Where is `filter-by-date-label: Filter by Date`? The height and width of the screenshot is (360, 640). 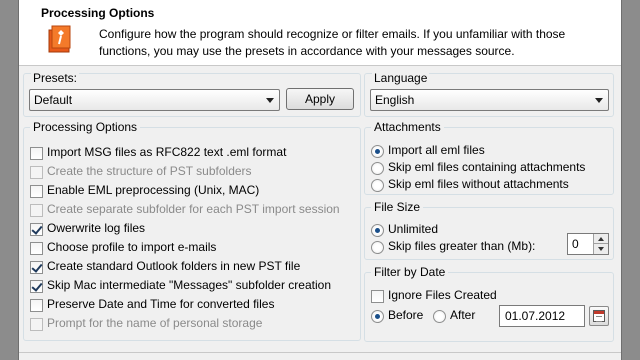 filter-by-date-label: Filter by Date is located at coordinates (410, 272).